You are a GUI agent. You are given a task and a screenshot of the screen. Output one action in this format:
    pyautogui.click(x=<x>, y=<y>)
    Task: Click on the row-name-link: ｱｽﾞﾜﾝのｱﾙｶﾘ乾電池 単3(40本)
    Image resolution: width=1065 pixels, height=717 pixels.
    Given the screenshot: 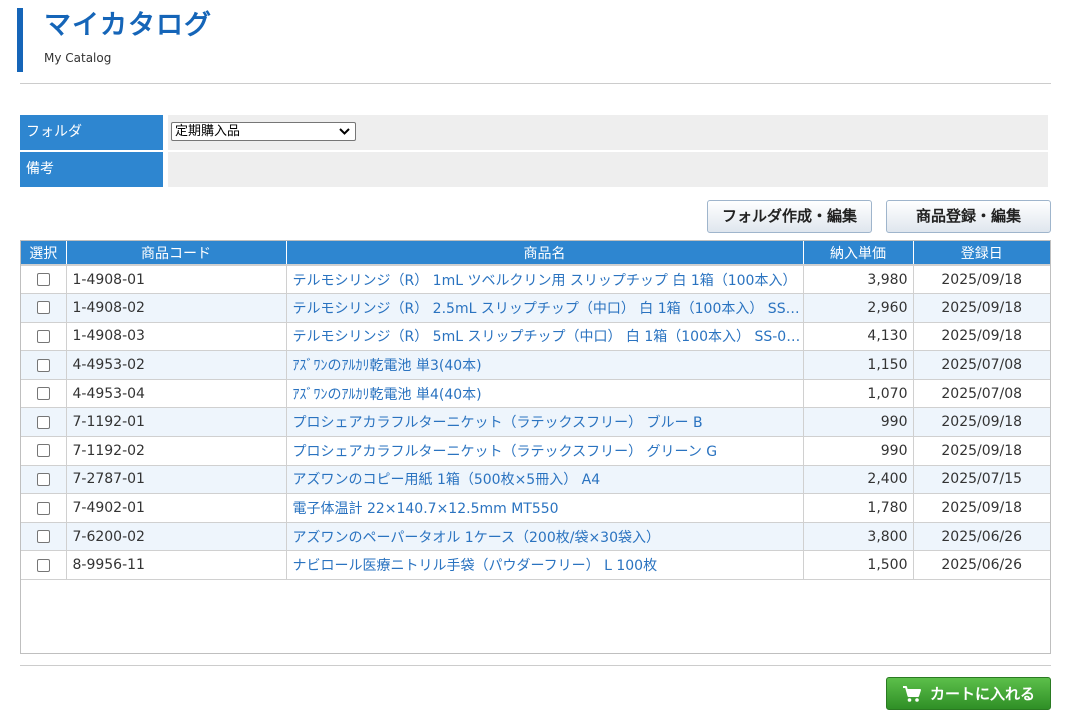 What is the action you would take?
    pyautogui.click(x=545, y=365)
    